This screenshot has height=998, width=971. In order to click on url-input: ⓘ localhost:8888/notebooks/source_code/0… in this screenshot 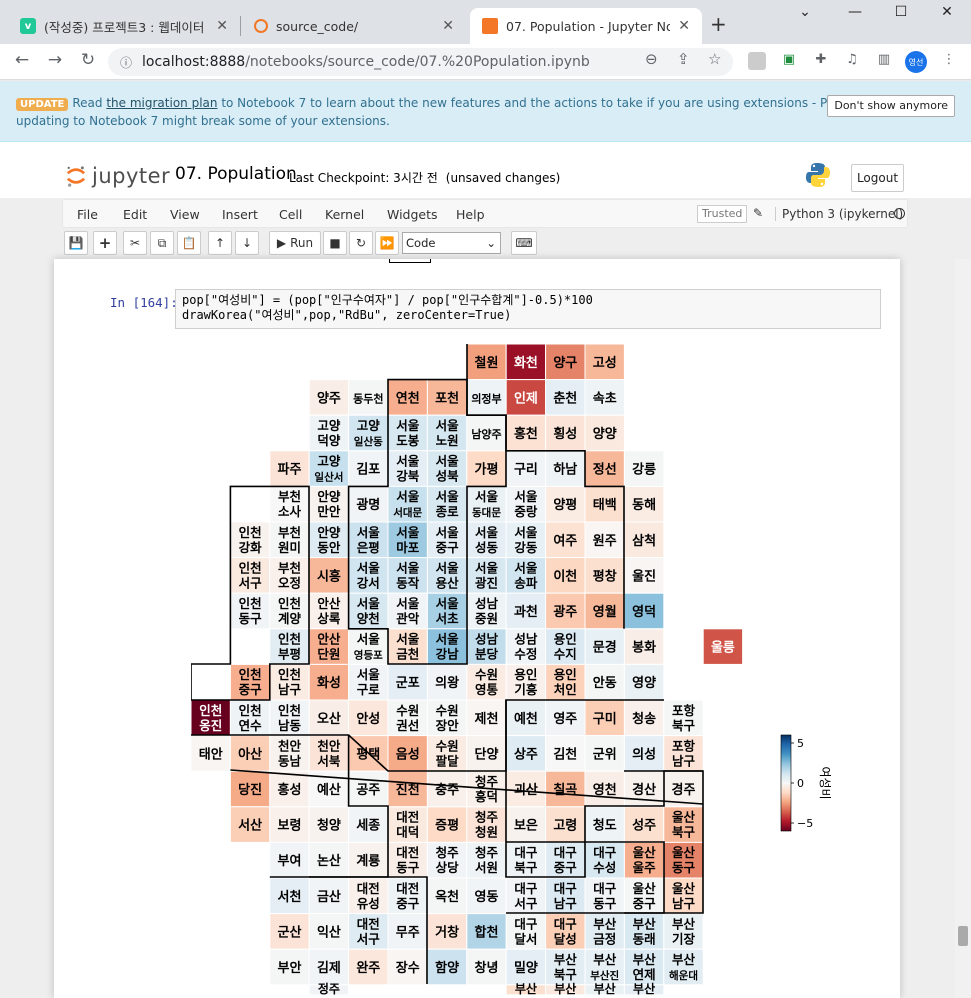, I will do `click(420, 62)`.